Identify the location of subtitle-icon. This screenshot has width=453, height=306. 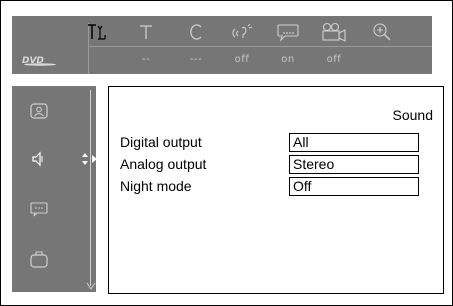
(288, 32).